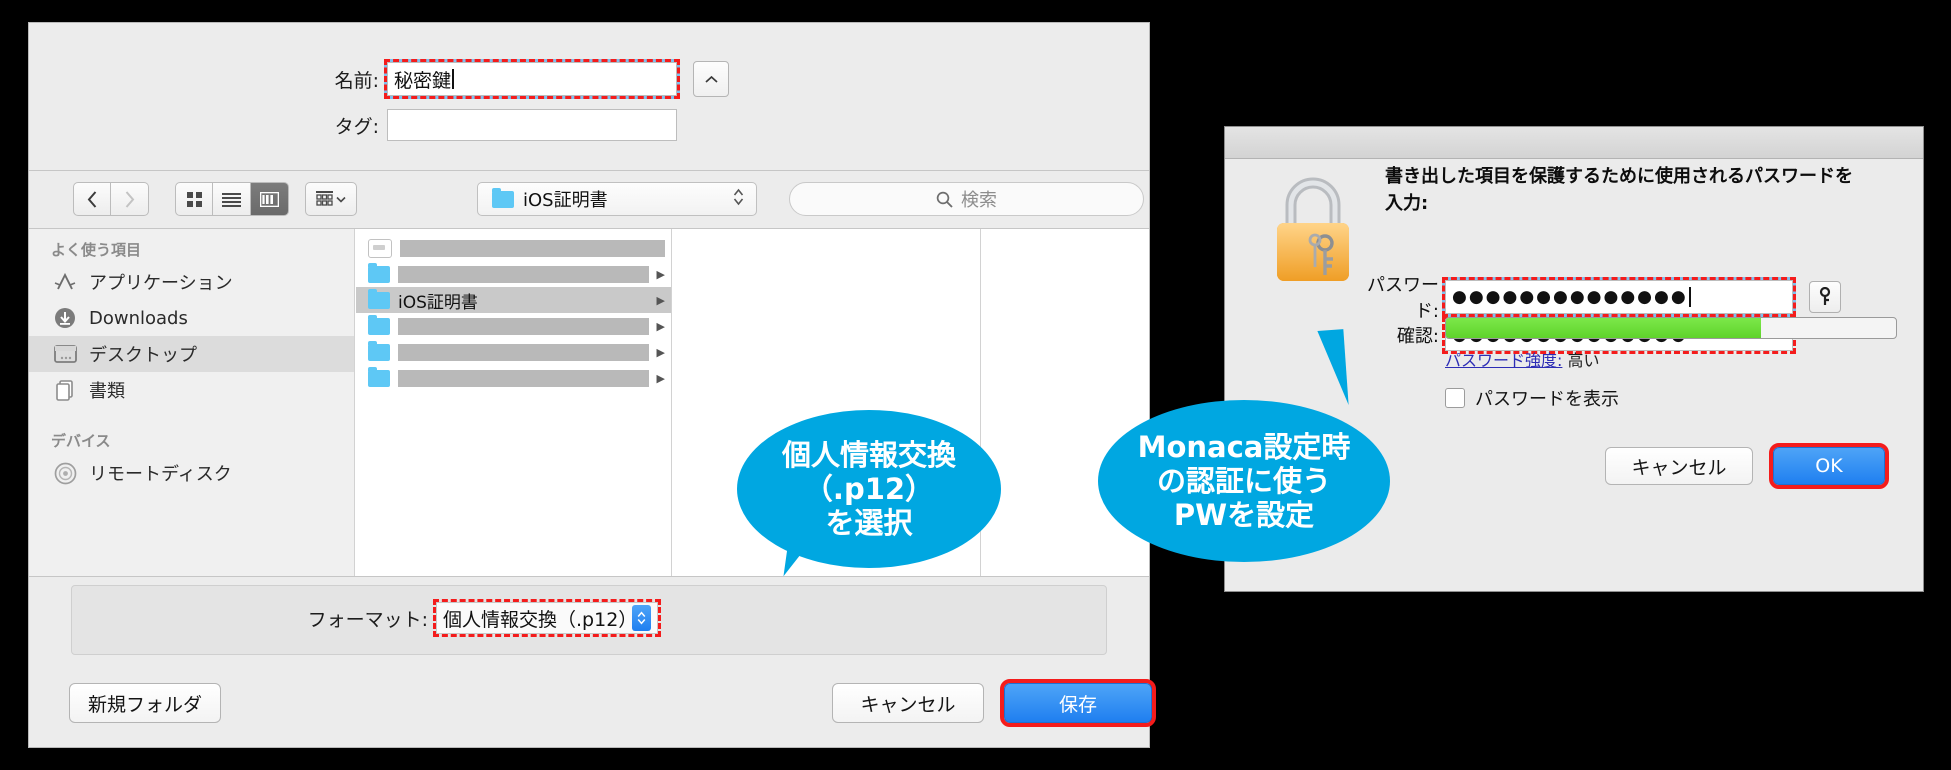 The image size is (1951, 770). I want to click on documents-icon, so click(65, 390).